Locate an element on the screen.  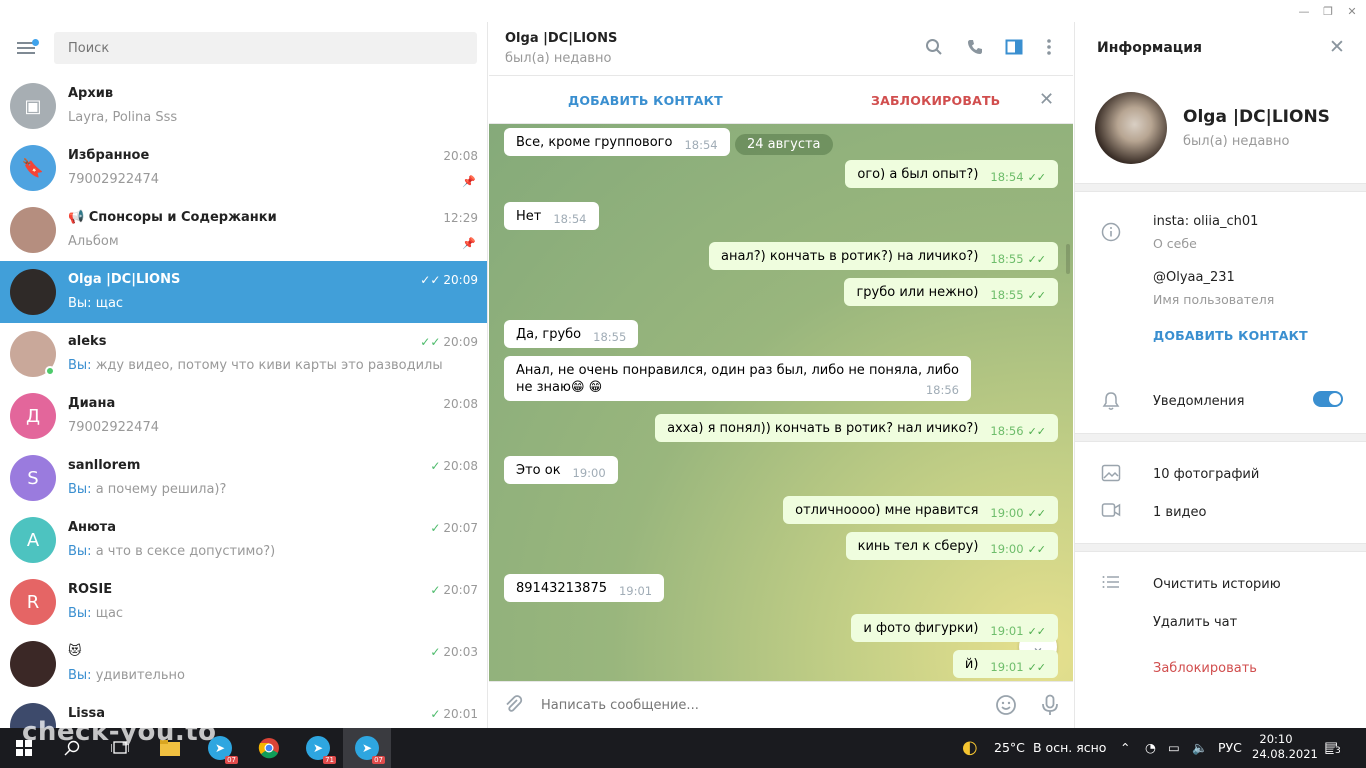
clock: 20:10 24.08.2021 is located at coordinates (1285, 747).